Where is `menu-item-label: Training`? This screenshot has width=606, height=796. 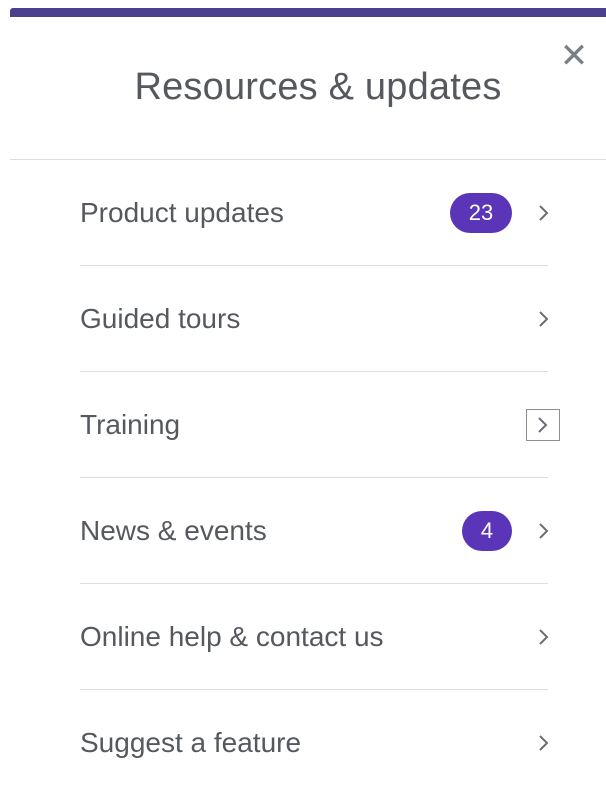 menu-item-label: Training is located at coordinates (130, 424).